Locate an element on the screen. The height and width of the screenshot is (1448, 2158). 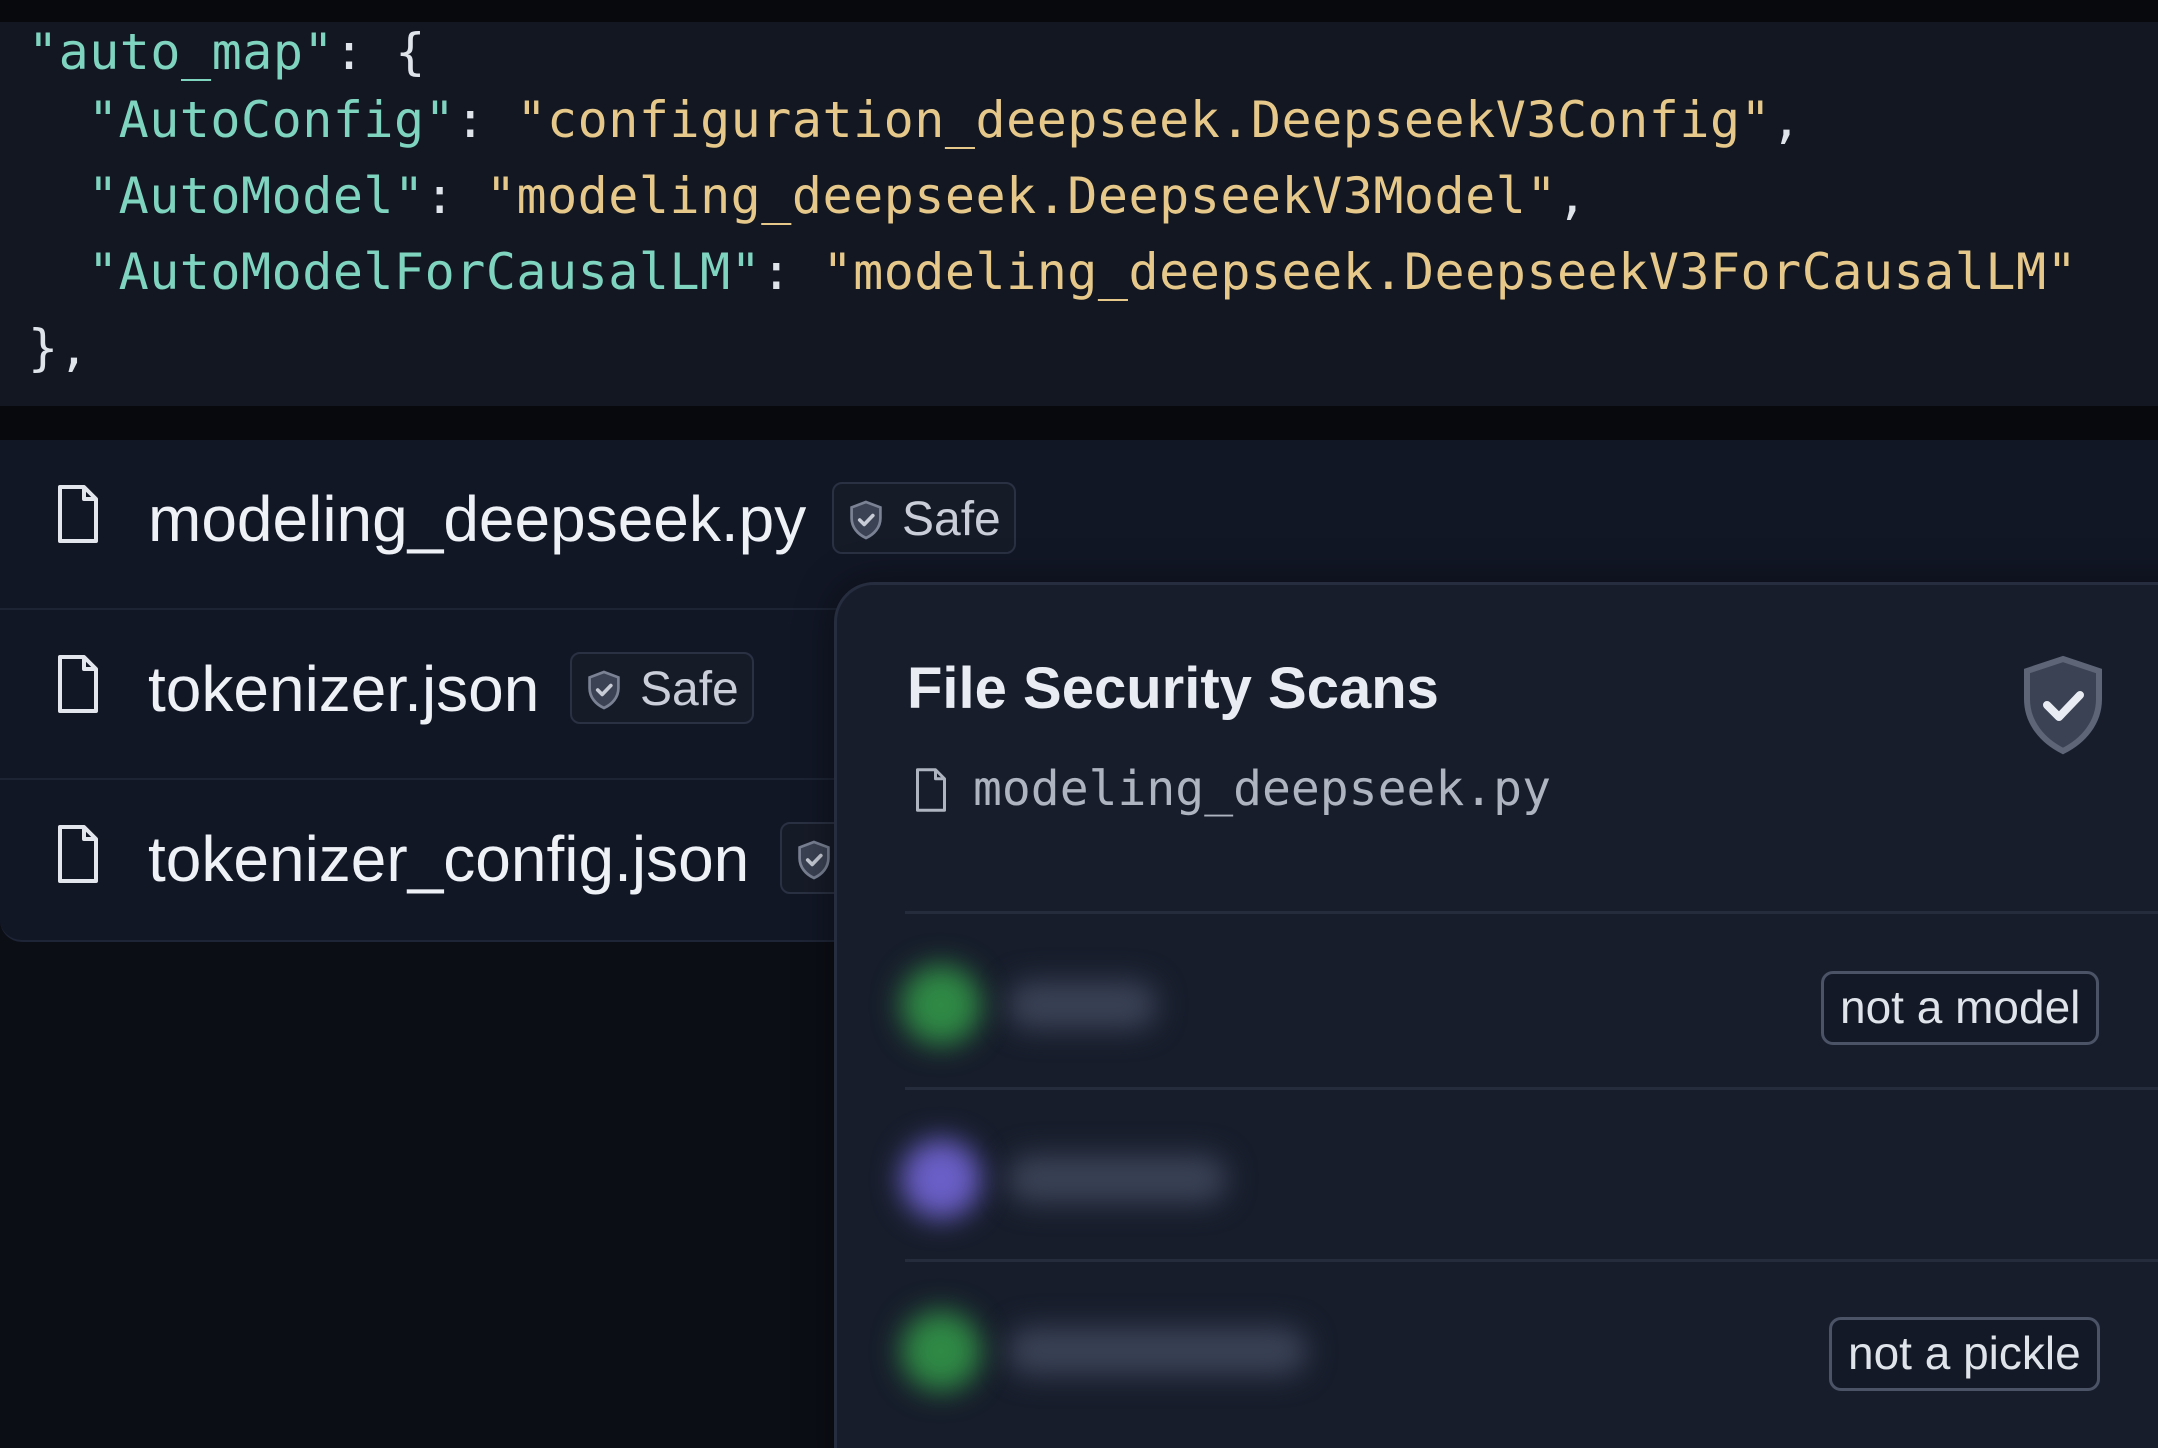
scan-separator is located at coordinates (1531, 912).